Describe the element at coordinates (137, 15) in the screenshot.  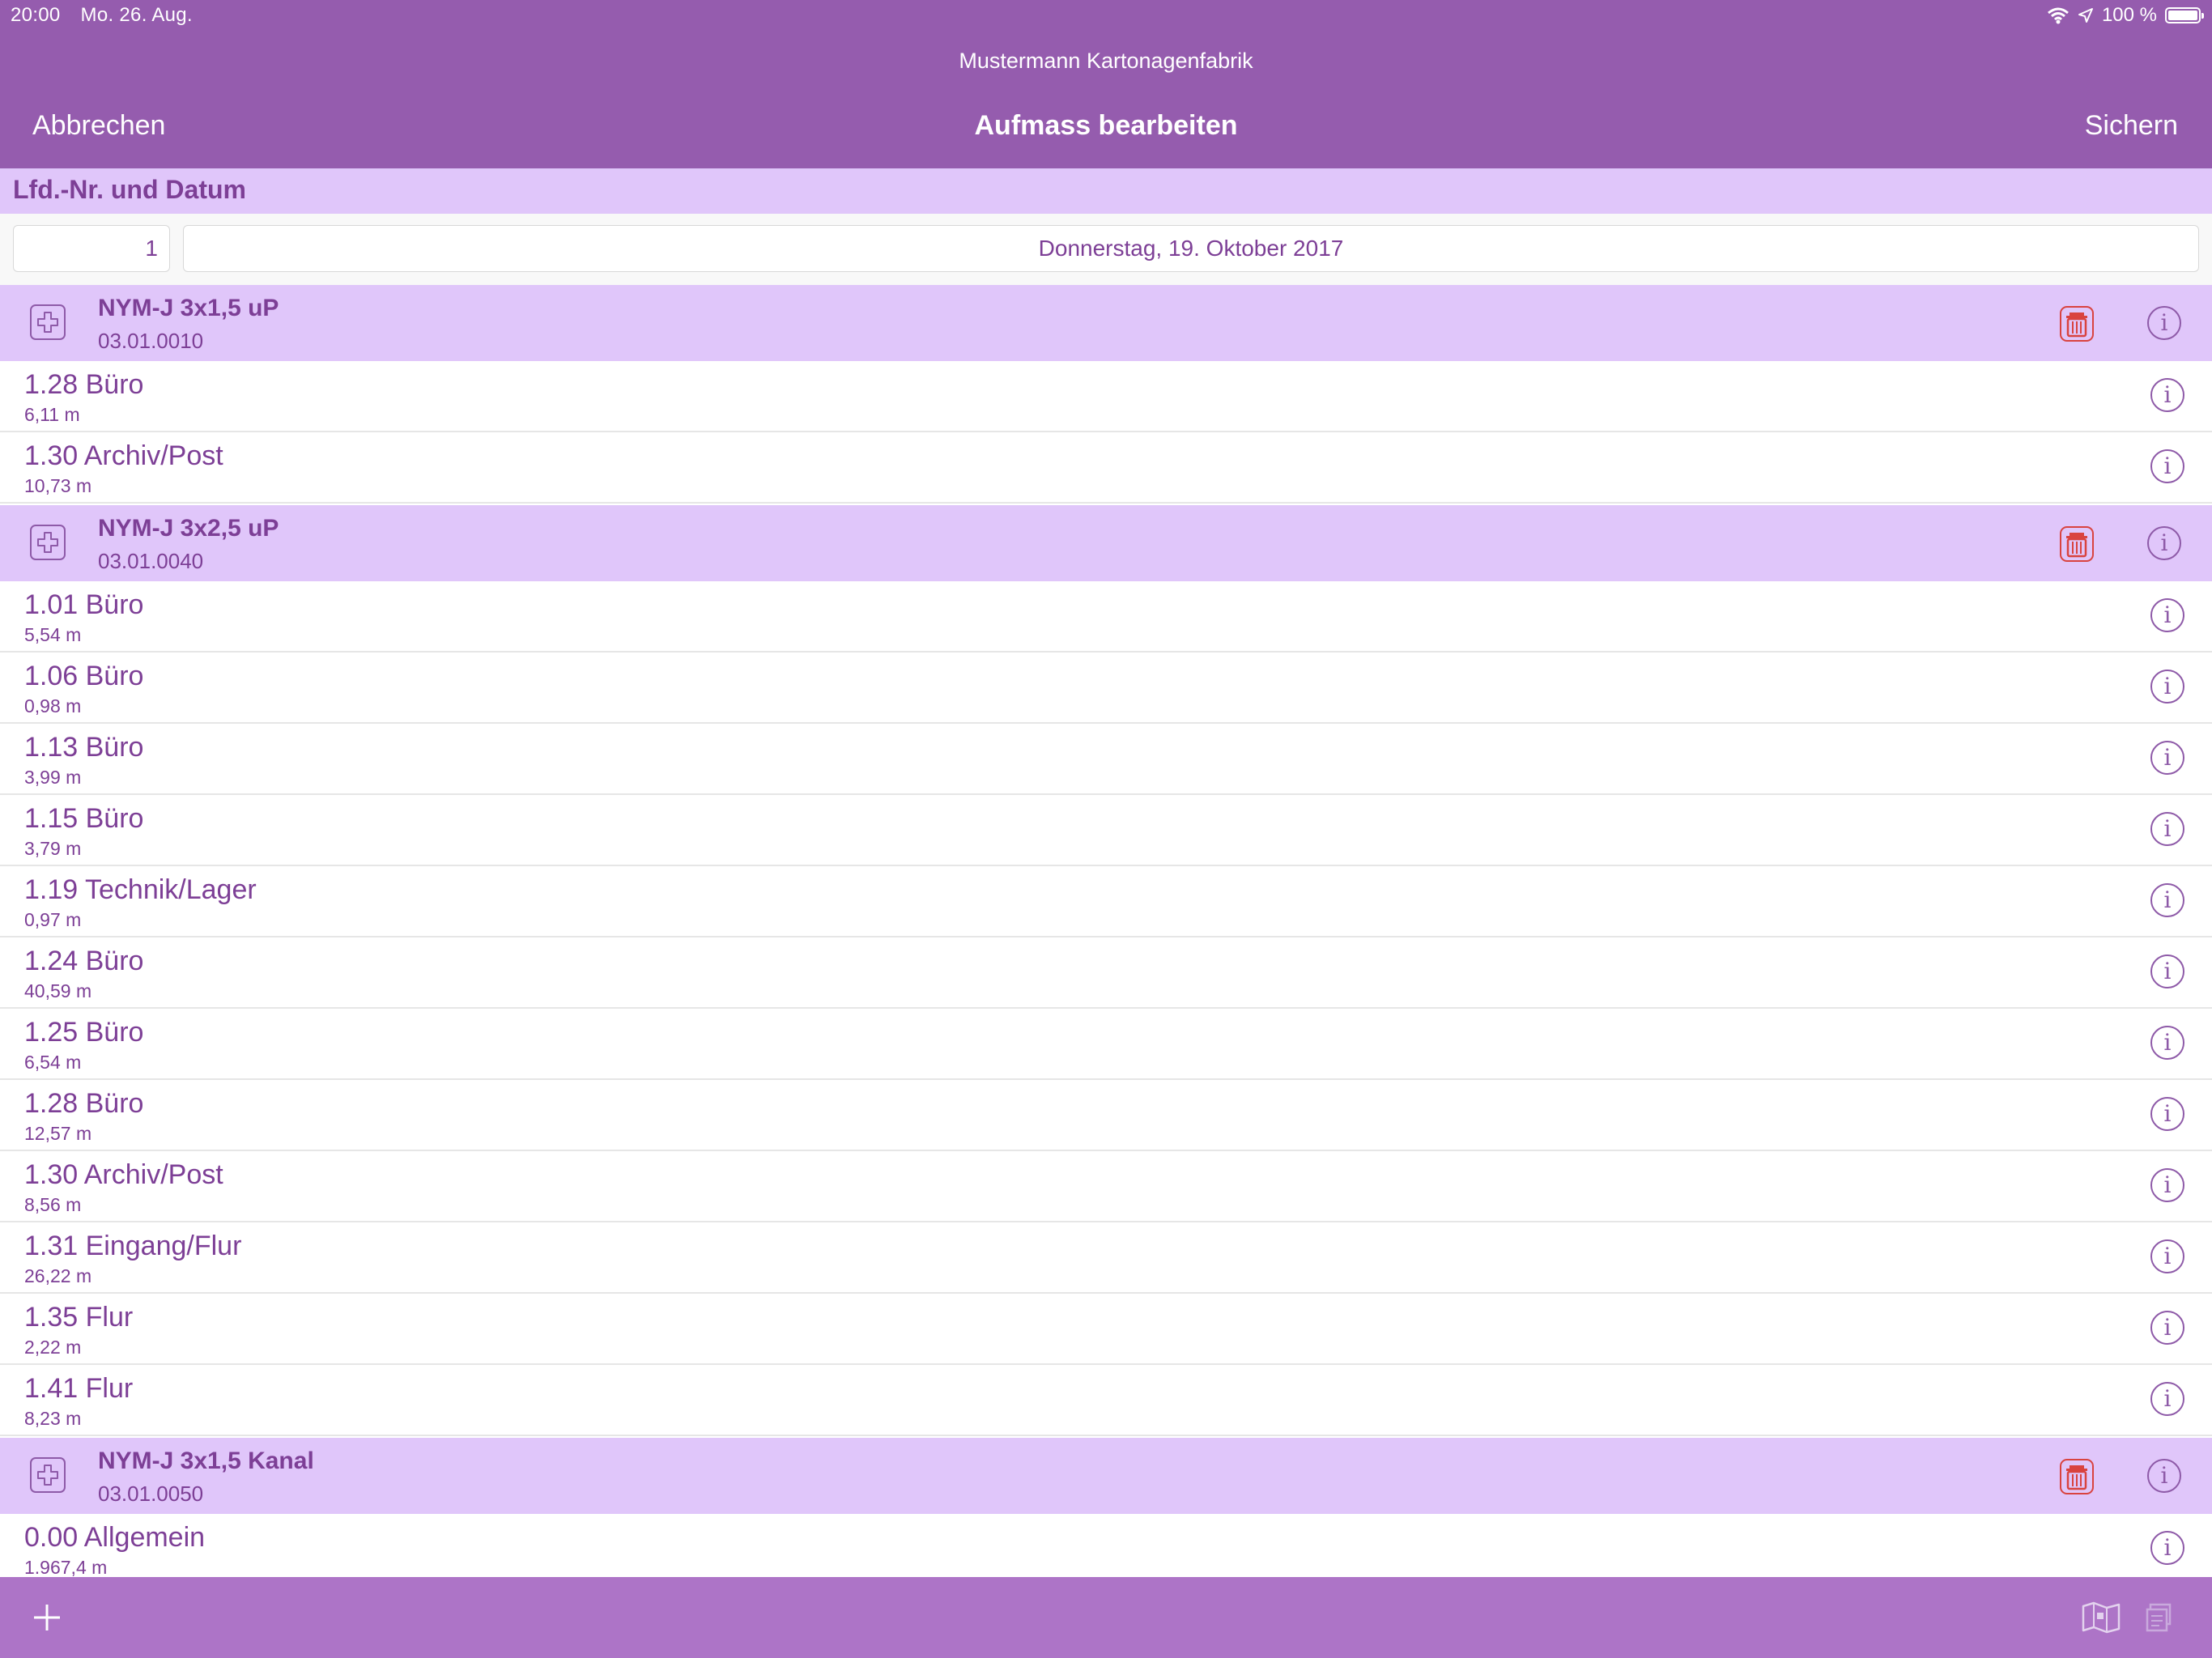
I see `status-date: Mo. 26. Aug.` at that location.